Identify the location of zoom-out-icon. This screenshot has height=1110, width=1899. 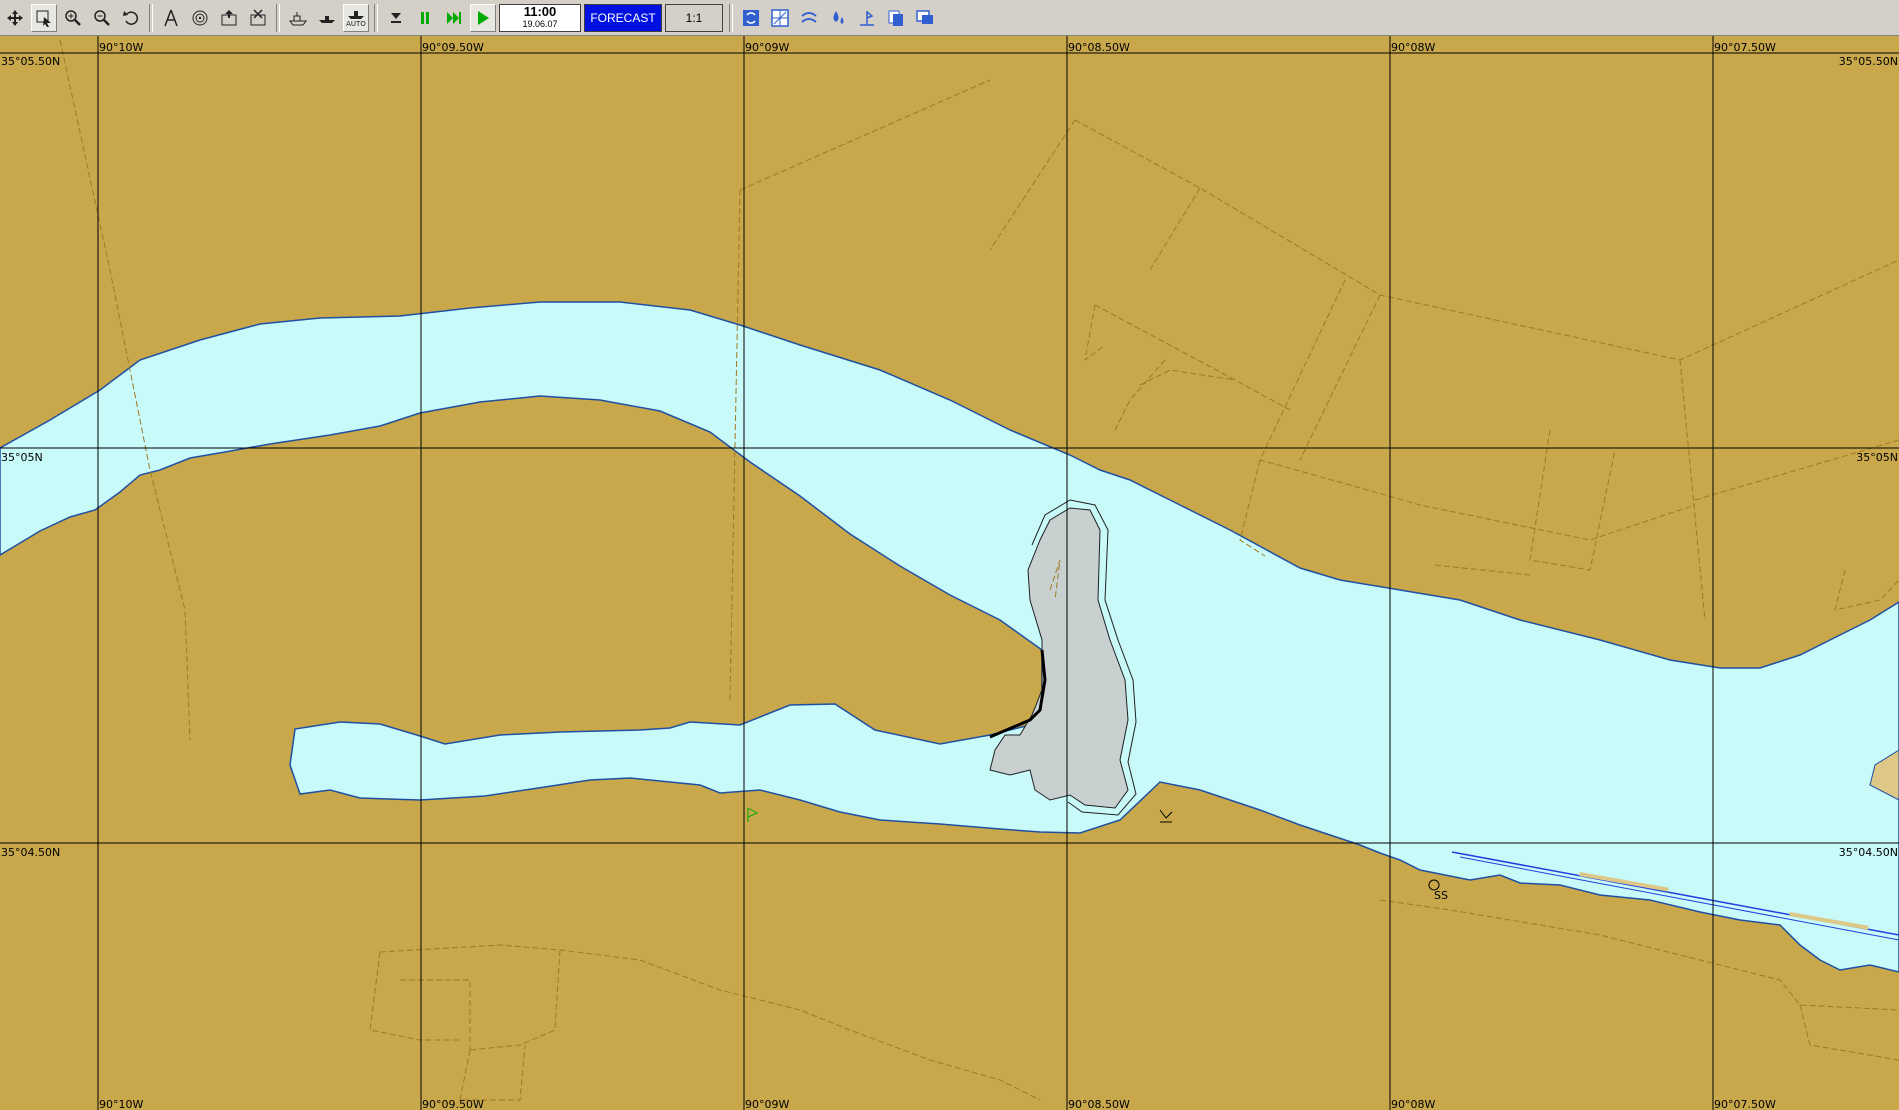
(102, 18).